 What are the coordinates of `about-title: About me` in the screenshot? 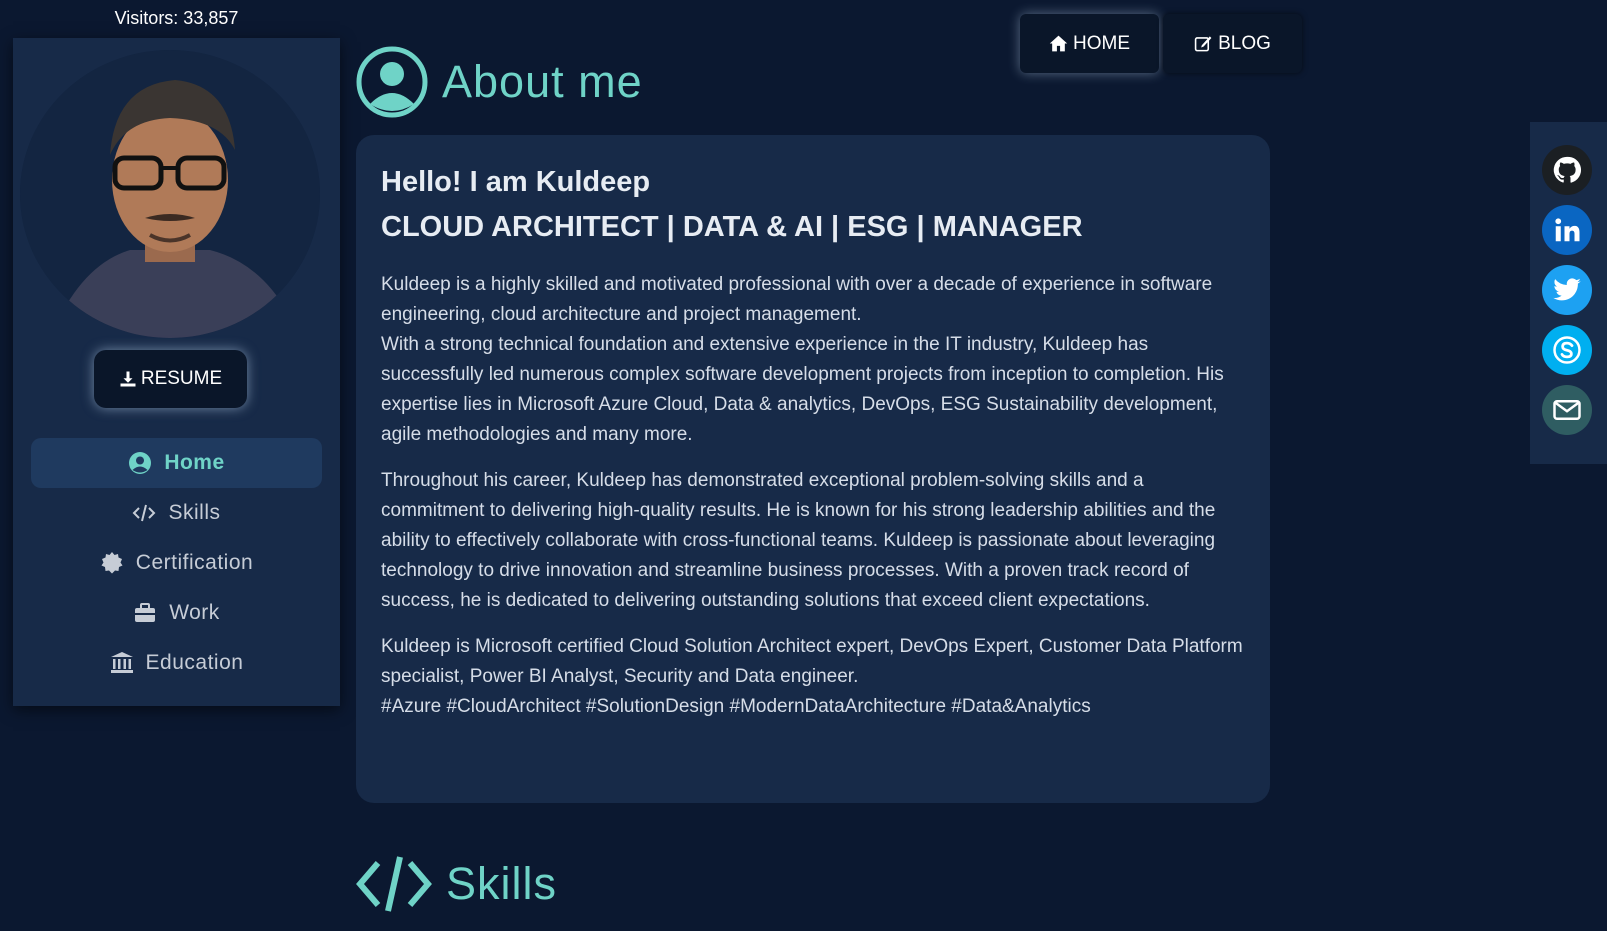 It's located at (542, 81).